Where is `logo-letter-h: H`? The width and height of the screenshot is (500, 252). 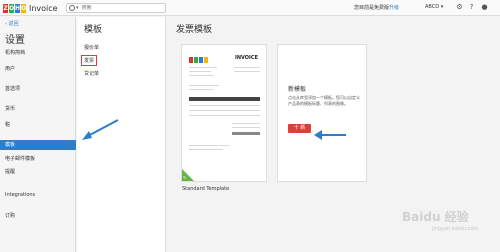
logo-letter-h: H is located at coordinates (18, 8).